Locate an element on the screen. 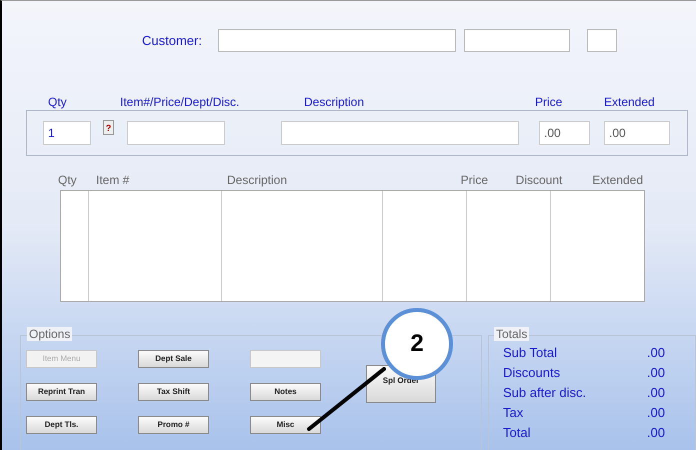 The width and height of the screenshot is (696, 450). option-button: Tax Shift is located at coordinates (173, 392).